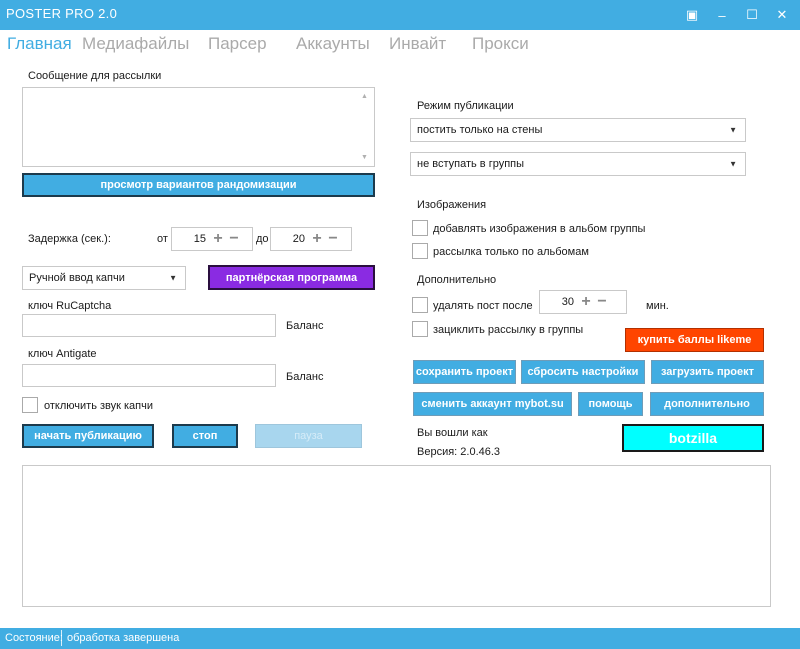 The image size is (800, 649). I want to click on version-label: Версия: 2.0.46.3, so click(459, 452).